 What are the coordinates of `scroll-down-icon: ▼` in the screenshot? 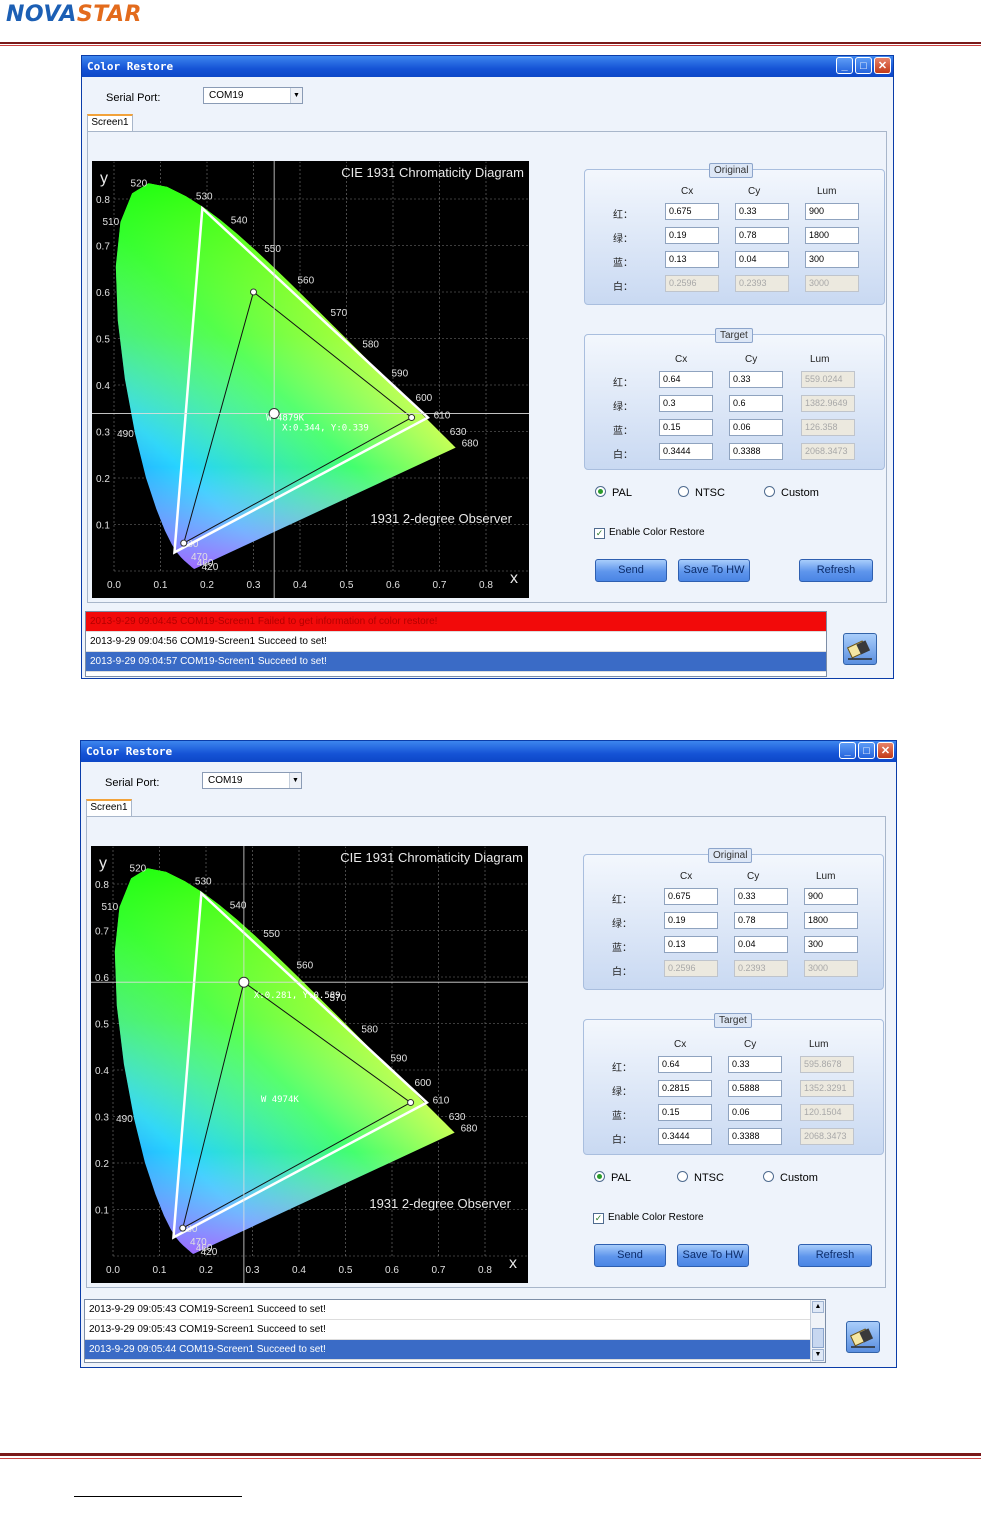 It's located at (818, 1355).